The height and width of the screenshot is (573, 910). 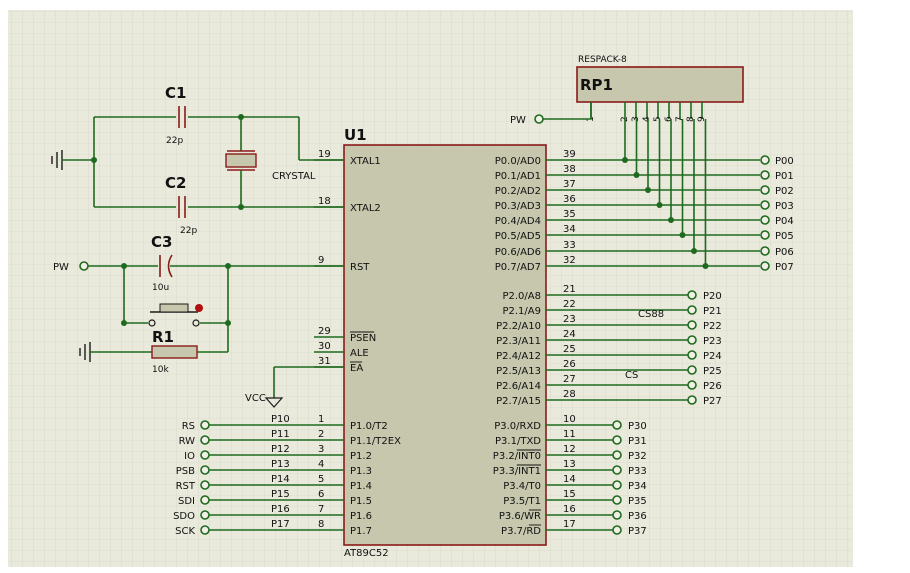 What do you see at coordinates (692, 295) in the screenshot?
I see `terminal-p20` at bounding box center [692, 295].